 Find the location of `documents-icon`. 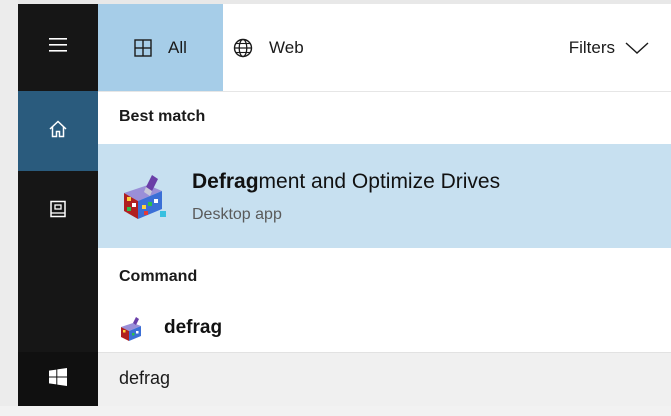

documents-icon is located at coordinates (58, 211).